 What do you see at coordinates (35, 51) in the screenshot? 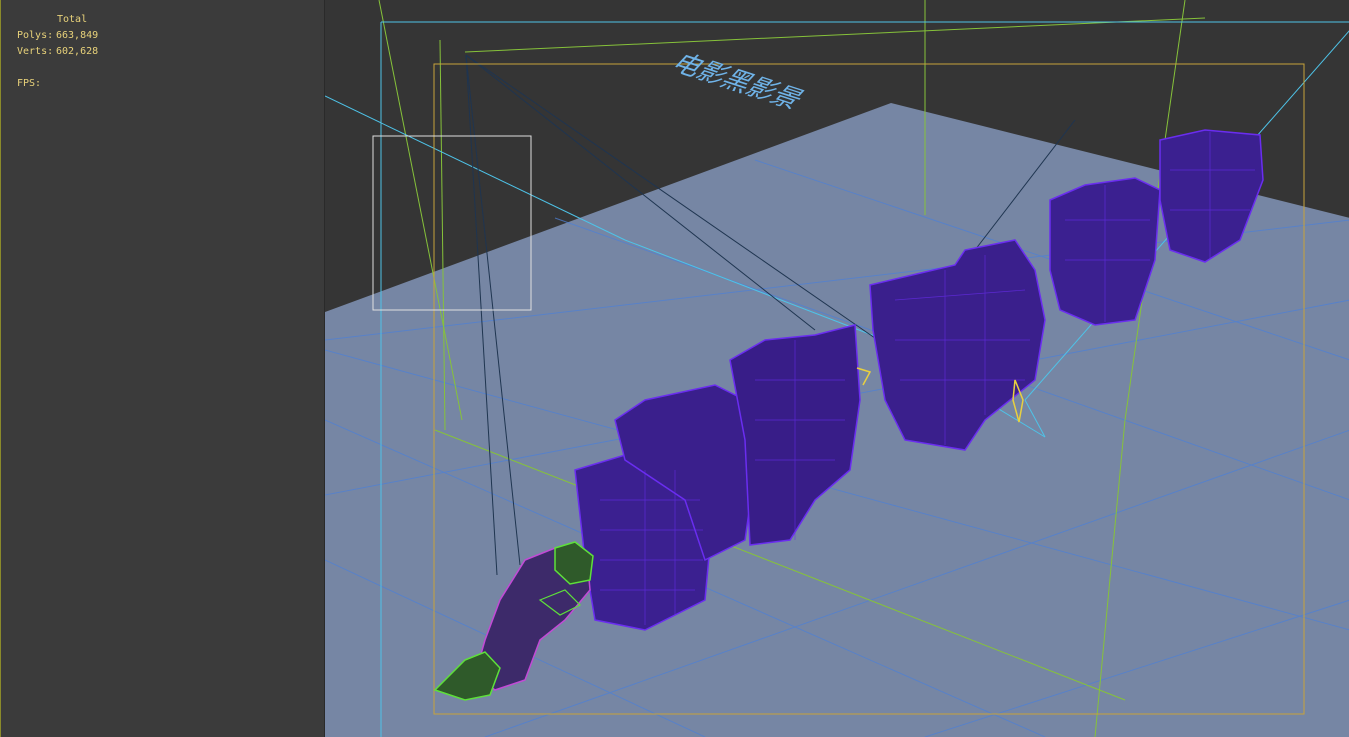
I see `stats-verts-label: Verts:` at bounding box center [35, 51].